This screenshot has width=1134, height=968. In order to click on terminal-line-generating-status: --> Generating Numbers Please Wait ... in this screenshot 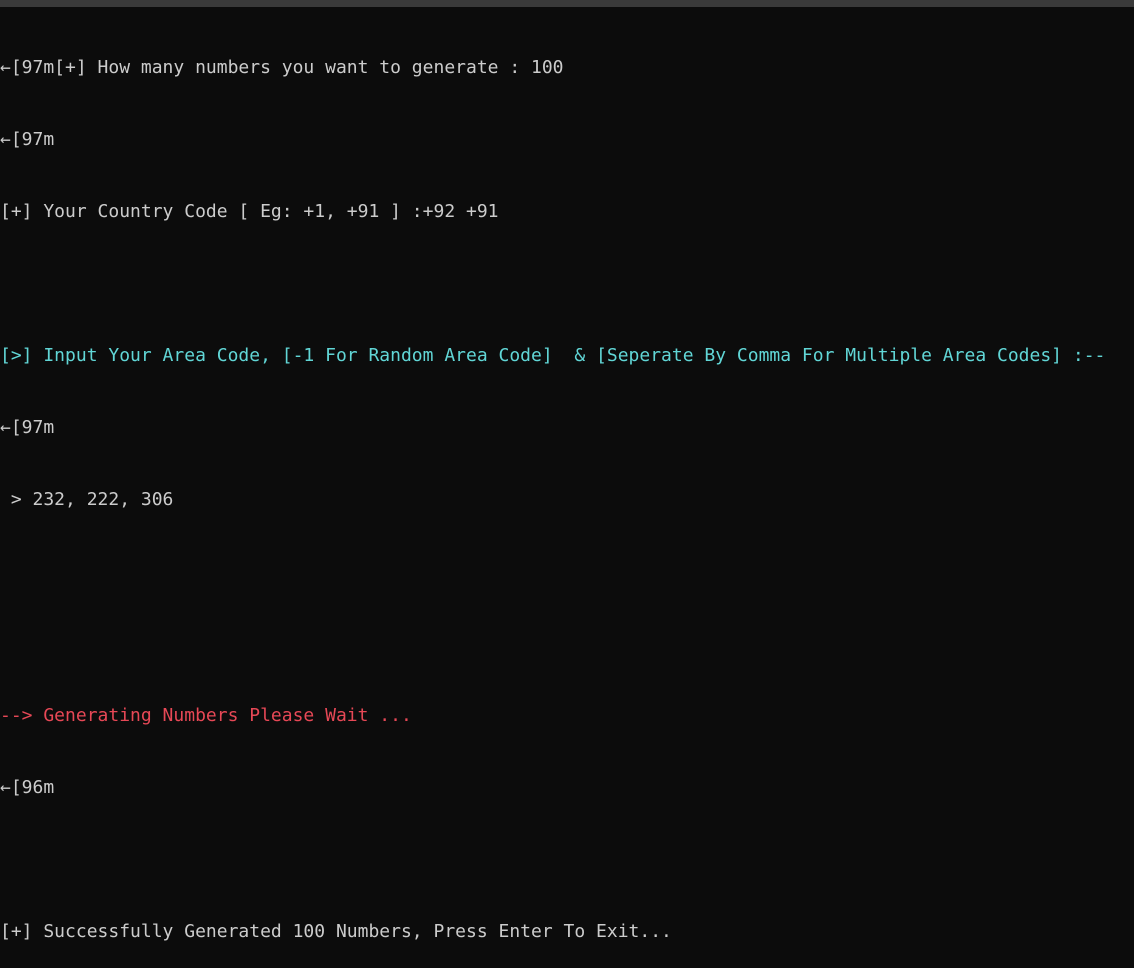, I will do `click(206, 715)`.